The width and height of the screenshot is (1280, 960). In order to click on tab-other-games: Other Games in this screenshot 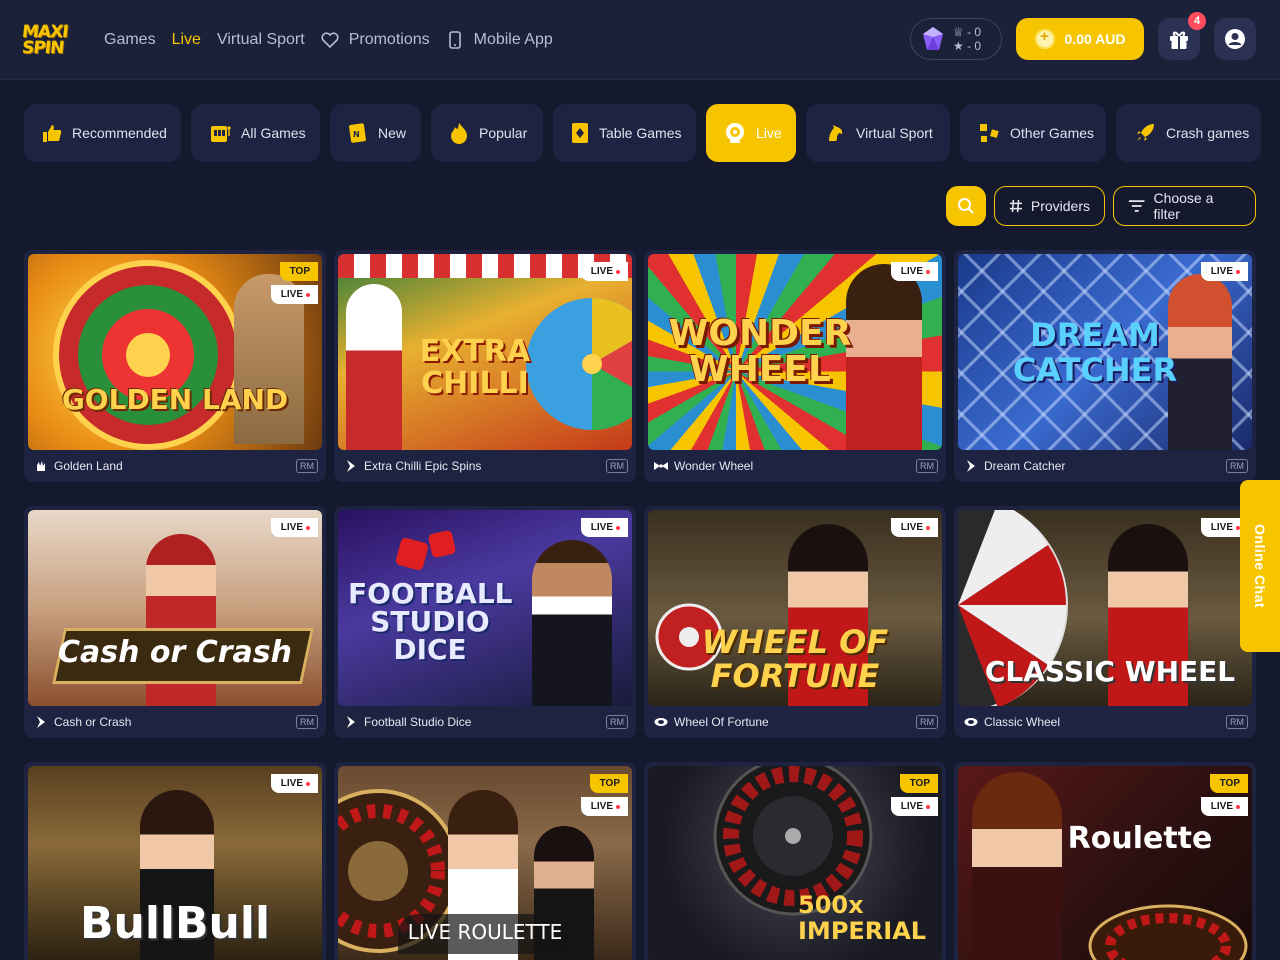, I will do `click(1033, 133)`.